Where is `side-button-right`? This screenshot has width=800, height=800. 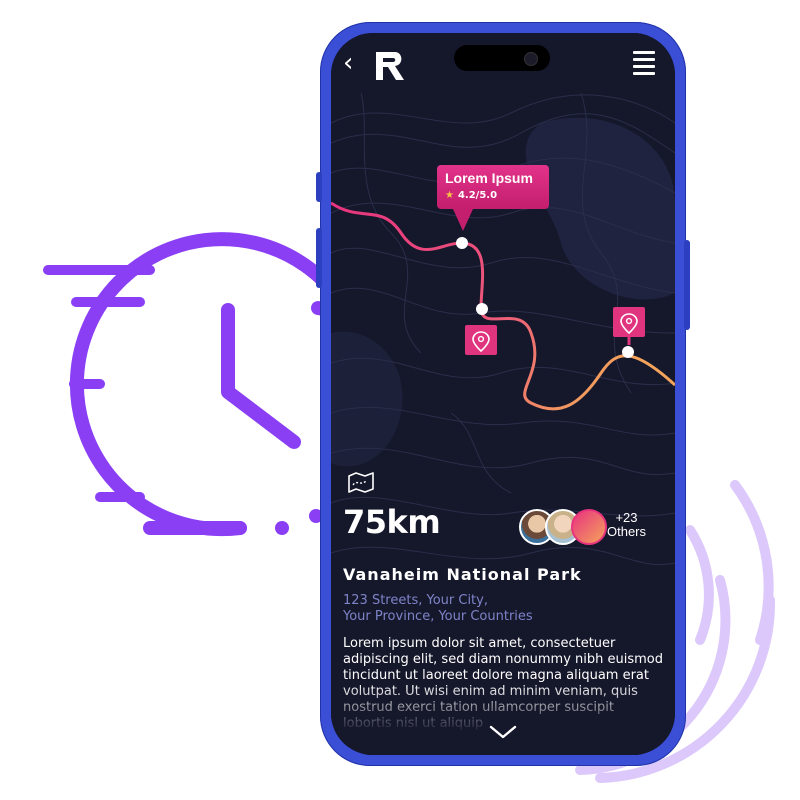
side-button-right is located at coordinates (687, 285).